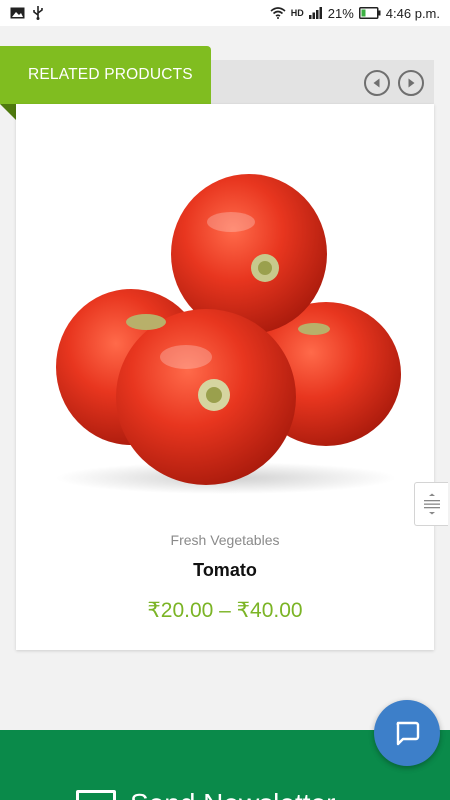 This screenshot has height=800, width=450. I want to click on product-price: ₹20.00 – ₹40.00, so click(225, 610).